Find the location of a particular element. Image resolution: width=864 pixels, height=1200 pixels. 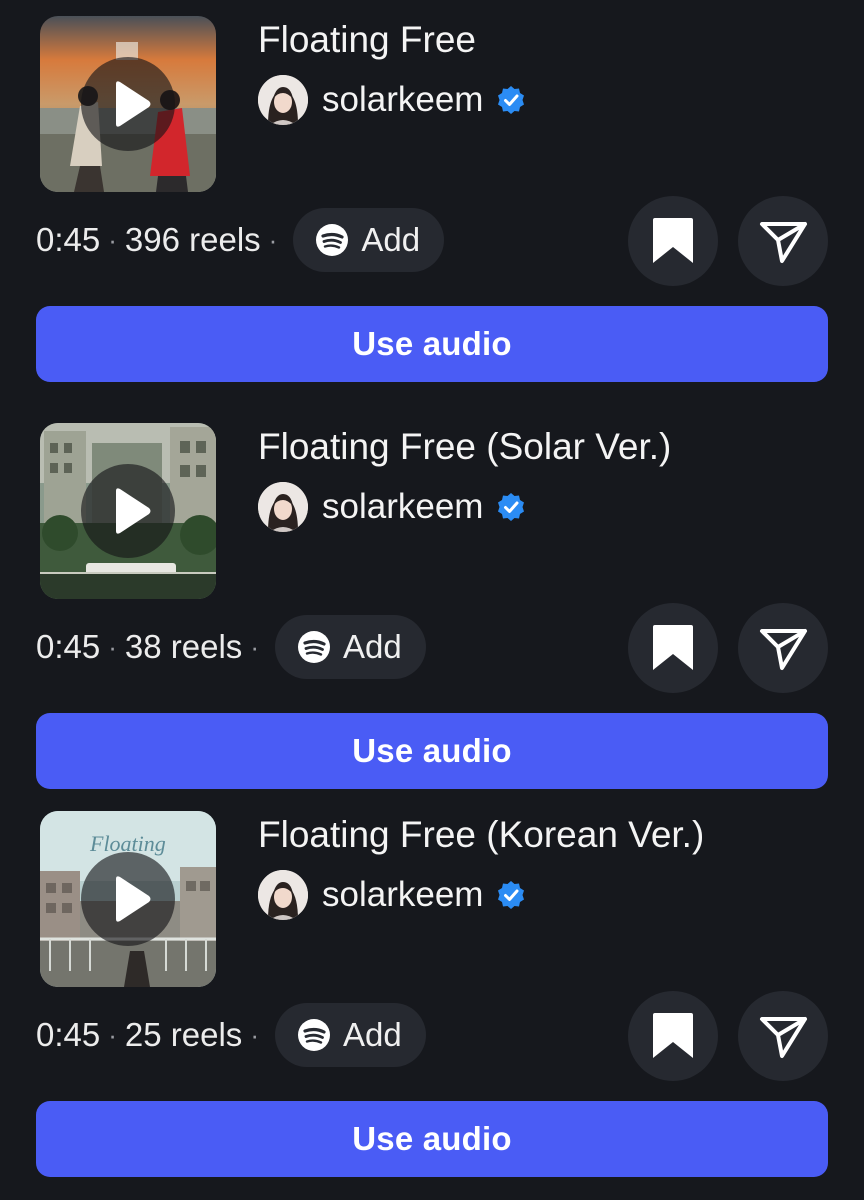

reels-count: 25 reels is located at coordinates (183, 1035).